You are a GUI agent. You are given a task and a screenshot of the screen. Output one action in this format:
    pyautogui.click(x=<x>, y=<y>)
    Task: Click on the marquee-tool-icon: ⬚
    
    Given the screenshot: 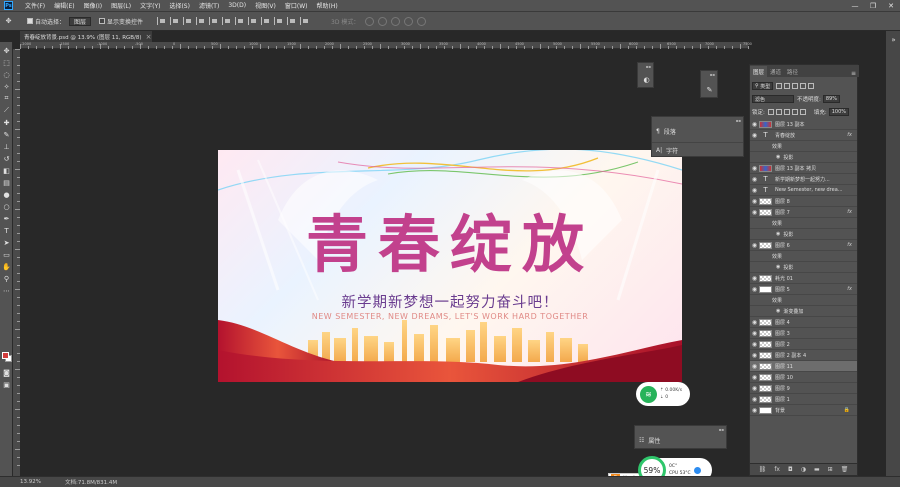 What is the action you would take?
    pyautogui.click(x=6, y=62)
    